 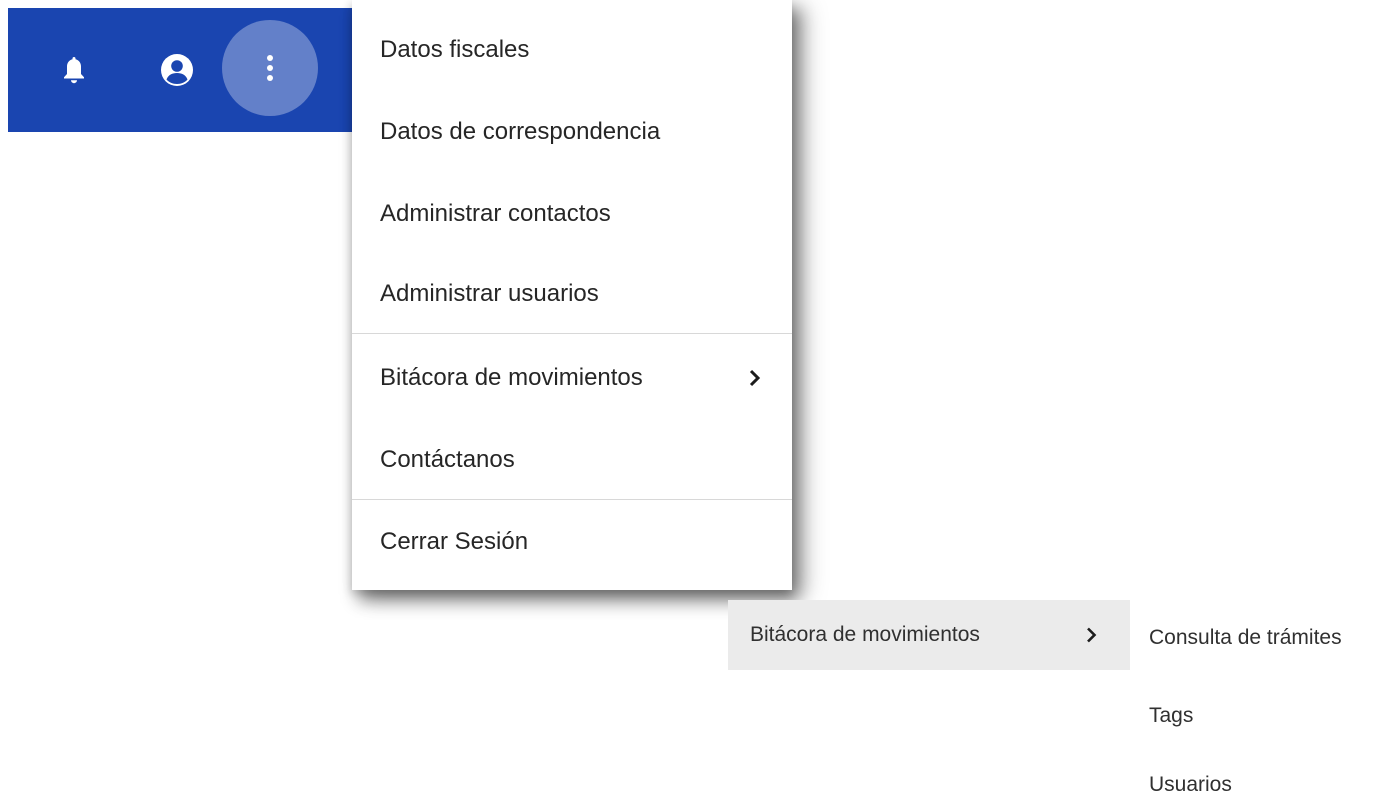 What do you see at coordinates (177, 70) in the screenshot?
I see `account-circle-icon` at bounding box center [177, 70].